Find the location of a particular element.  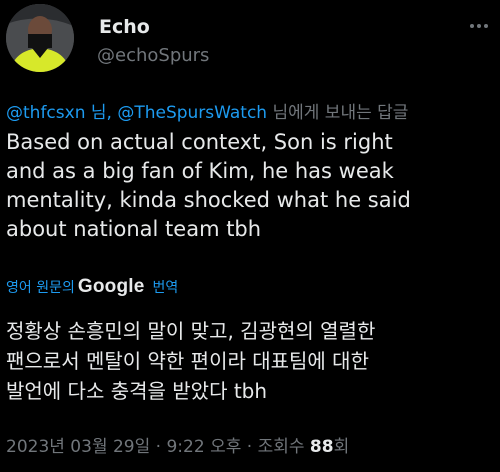

author-handle: @echoSpurs is located at coordinates (153, 55).